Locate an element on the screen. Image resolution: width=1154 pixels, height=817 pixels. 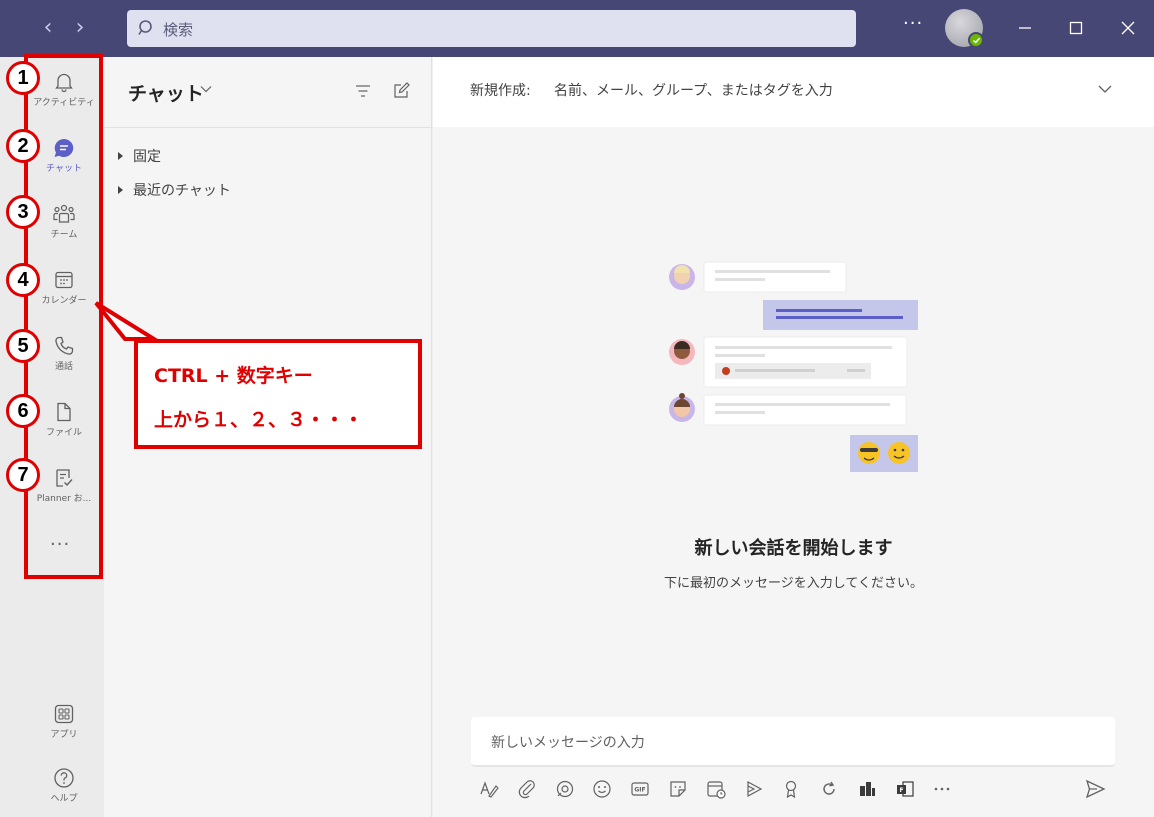
rail-label-apps: アプリ is located at coordinates (64, 735).